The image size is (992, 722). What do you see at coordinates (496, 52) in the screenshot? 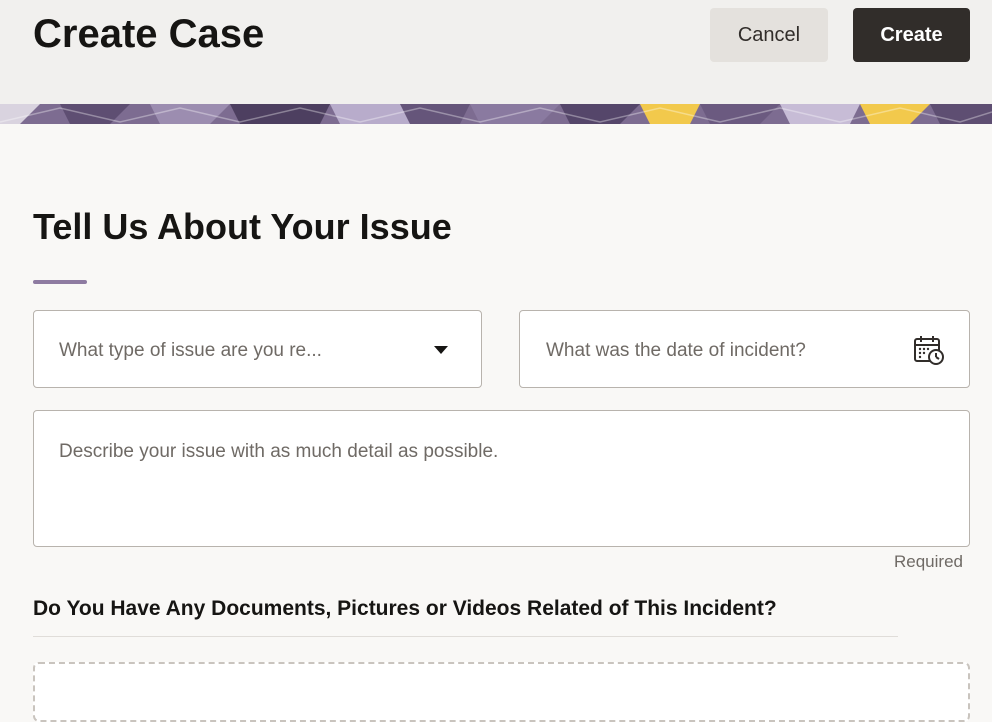
I see `page-header: Create Case Cancel Create` at bounding box center [496, 52].